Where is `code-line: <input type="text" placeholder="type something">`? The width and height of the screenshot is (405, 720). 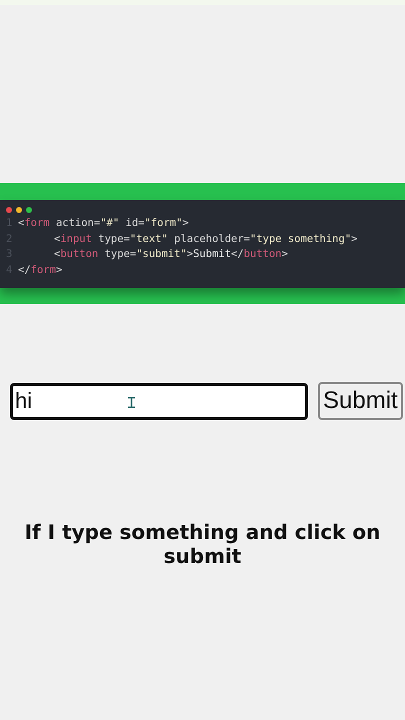 code-line: <input type="text" placeholder="type something"> is located at coordinates (205, 239).